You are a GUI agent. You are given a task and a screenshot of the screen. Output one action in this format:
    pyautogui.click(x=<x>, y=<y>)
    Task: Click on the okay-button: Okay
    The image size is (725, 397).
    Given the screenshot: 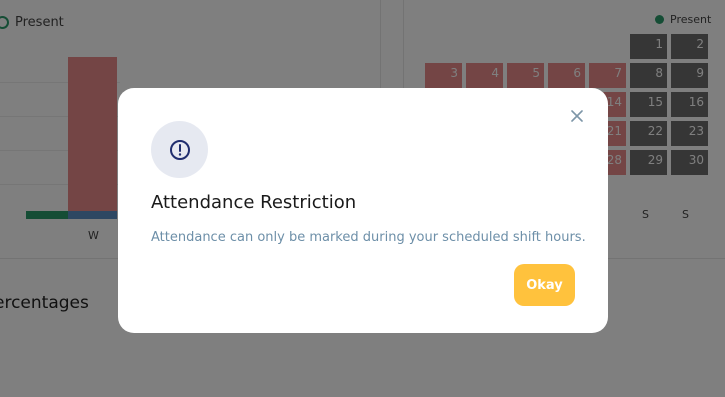 What is the action you would take?
    pyautogui.click(x=544, y=285)
    